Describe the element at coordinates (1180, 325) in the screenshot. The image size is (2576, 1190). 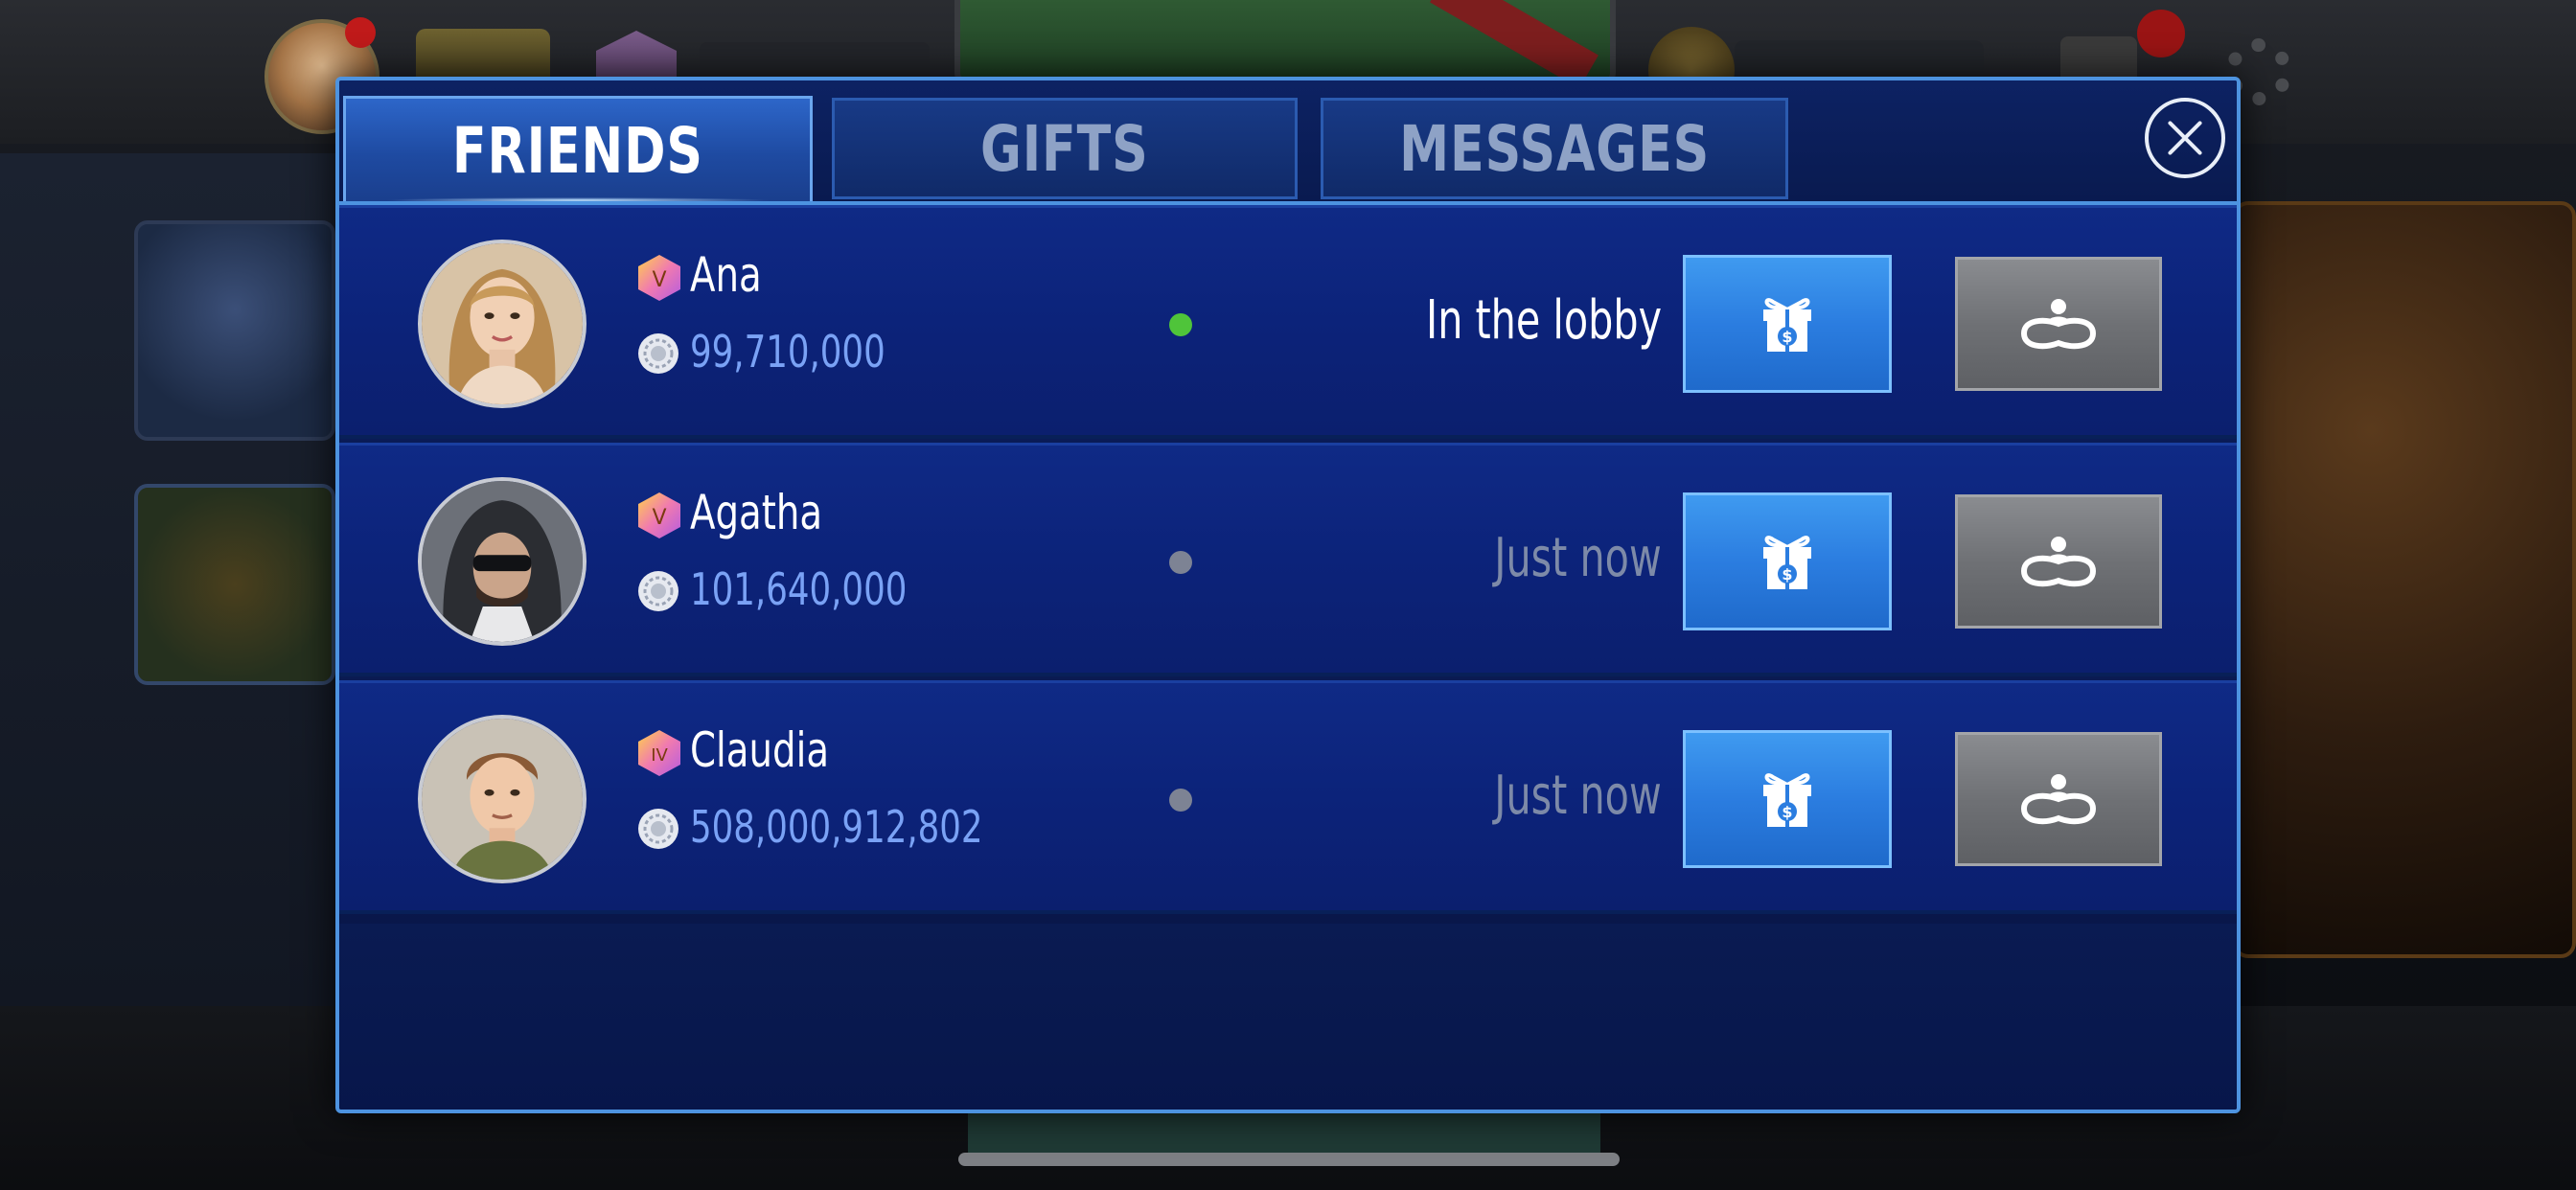
I see `online-status-dot` at that location.